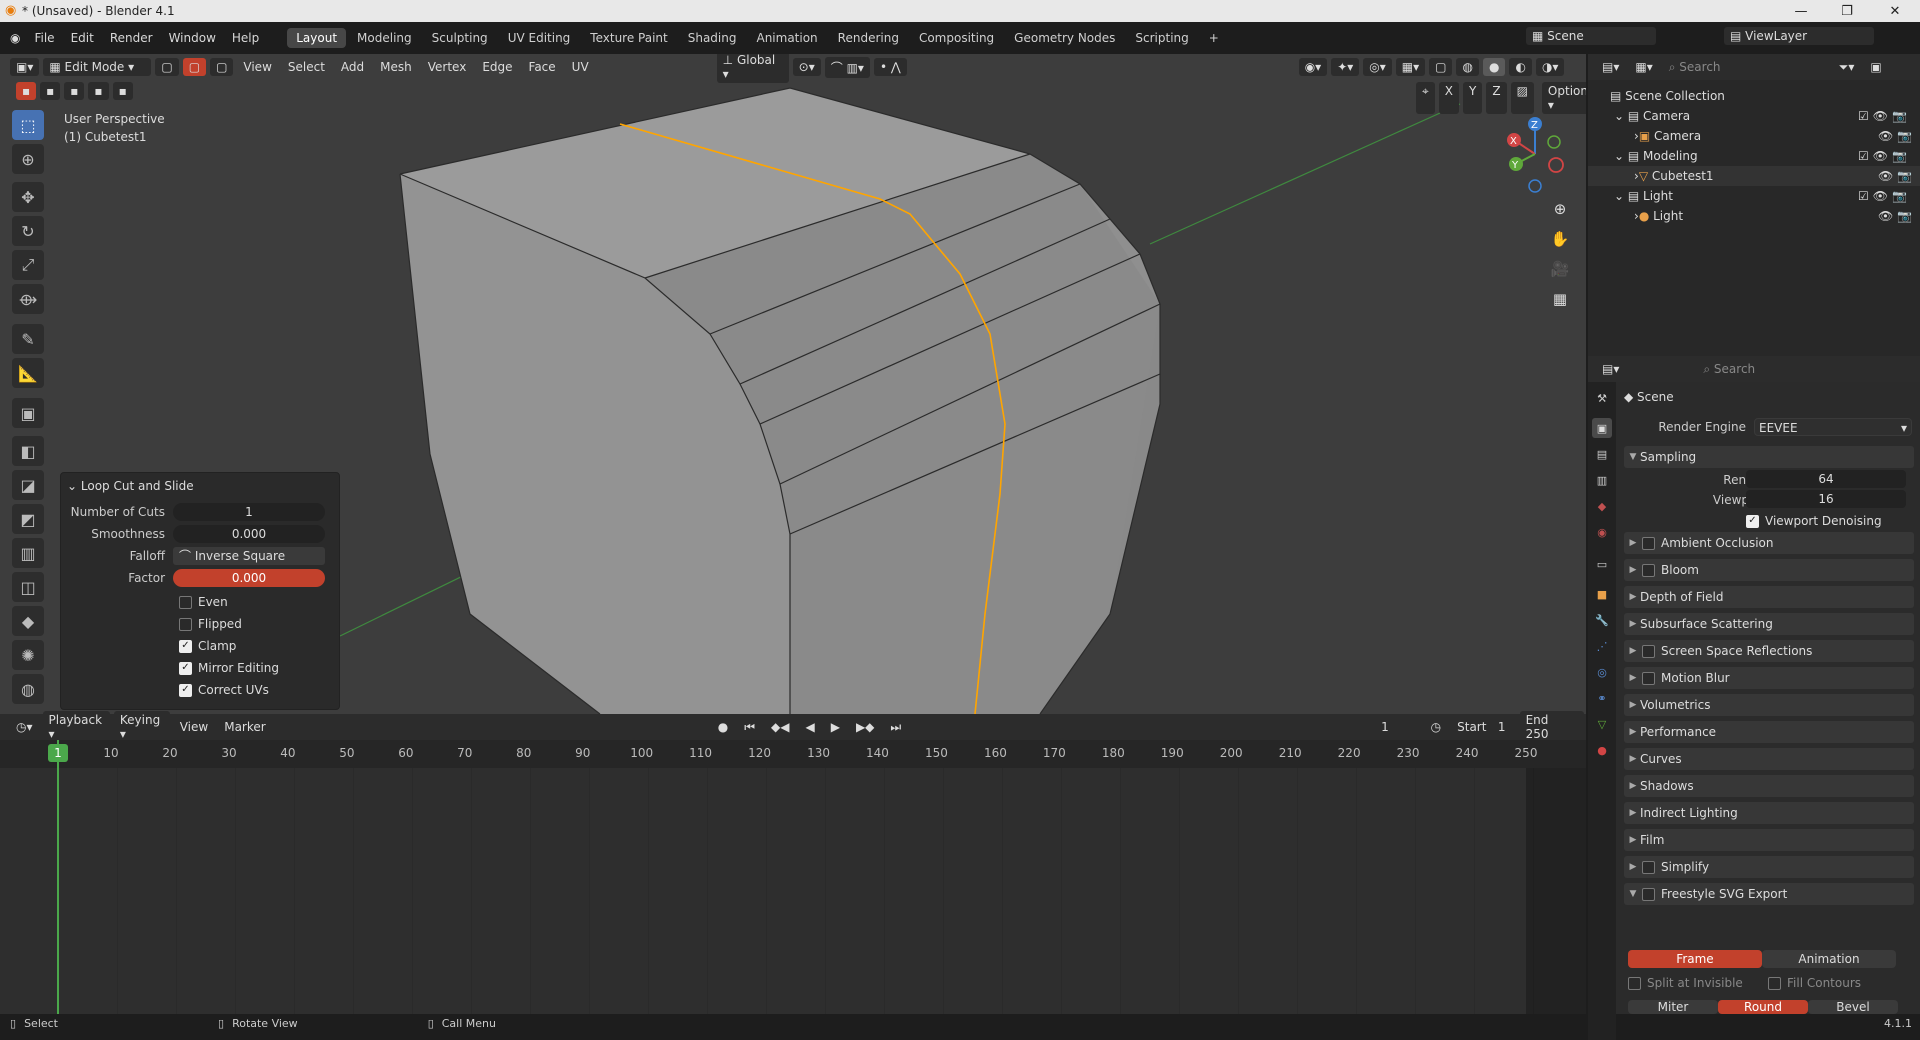  What do you see at coordinates (1602, 594) in the screenshot?
I see `object-tab-icon: ■` at bounding box center [1602, 594].